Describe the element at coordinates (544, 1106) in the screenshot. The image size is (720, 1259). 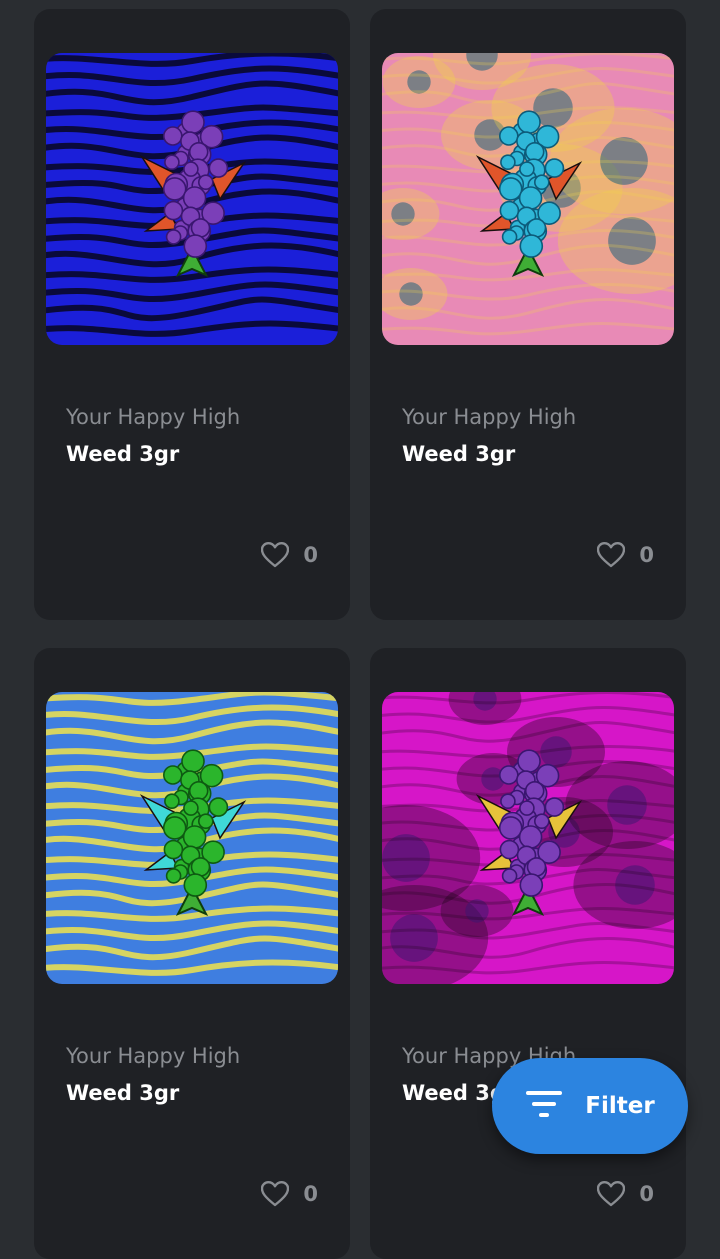
I see `filter-icon` at that location.